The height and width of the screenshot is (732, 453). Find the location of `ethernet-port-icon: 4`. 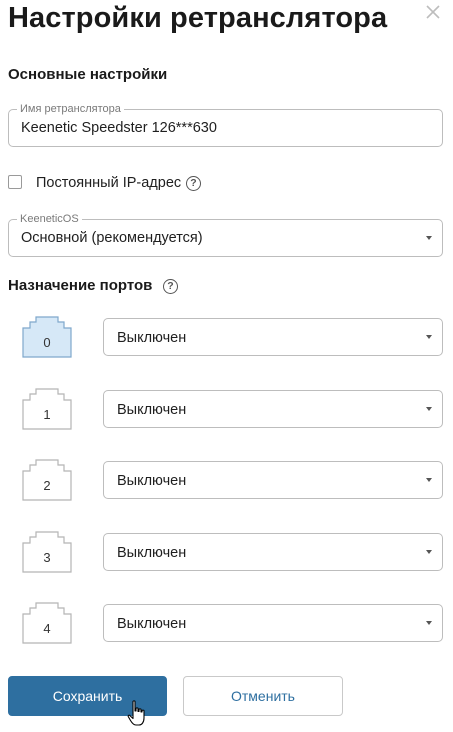

ethernet-port-icon: 4 is located at coordinates (47, 623).